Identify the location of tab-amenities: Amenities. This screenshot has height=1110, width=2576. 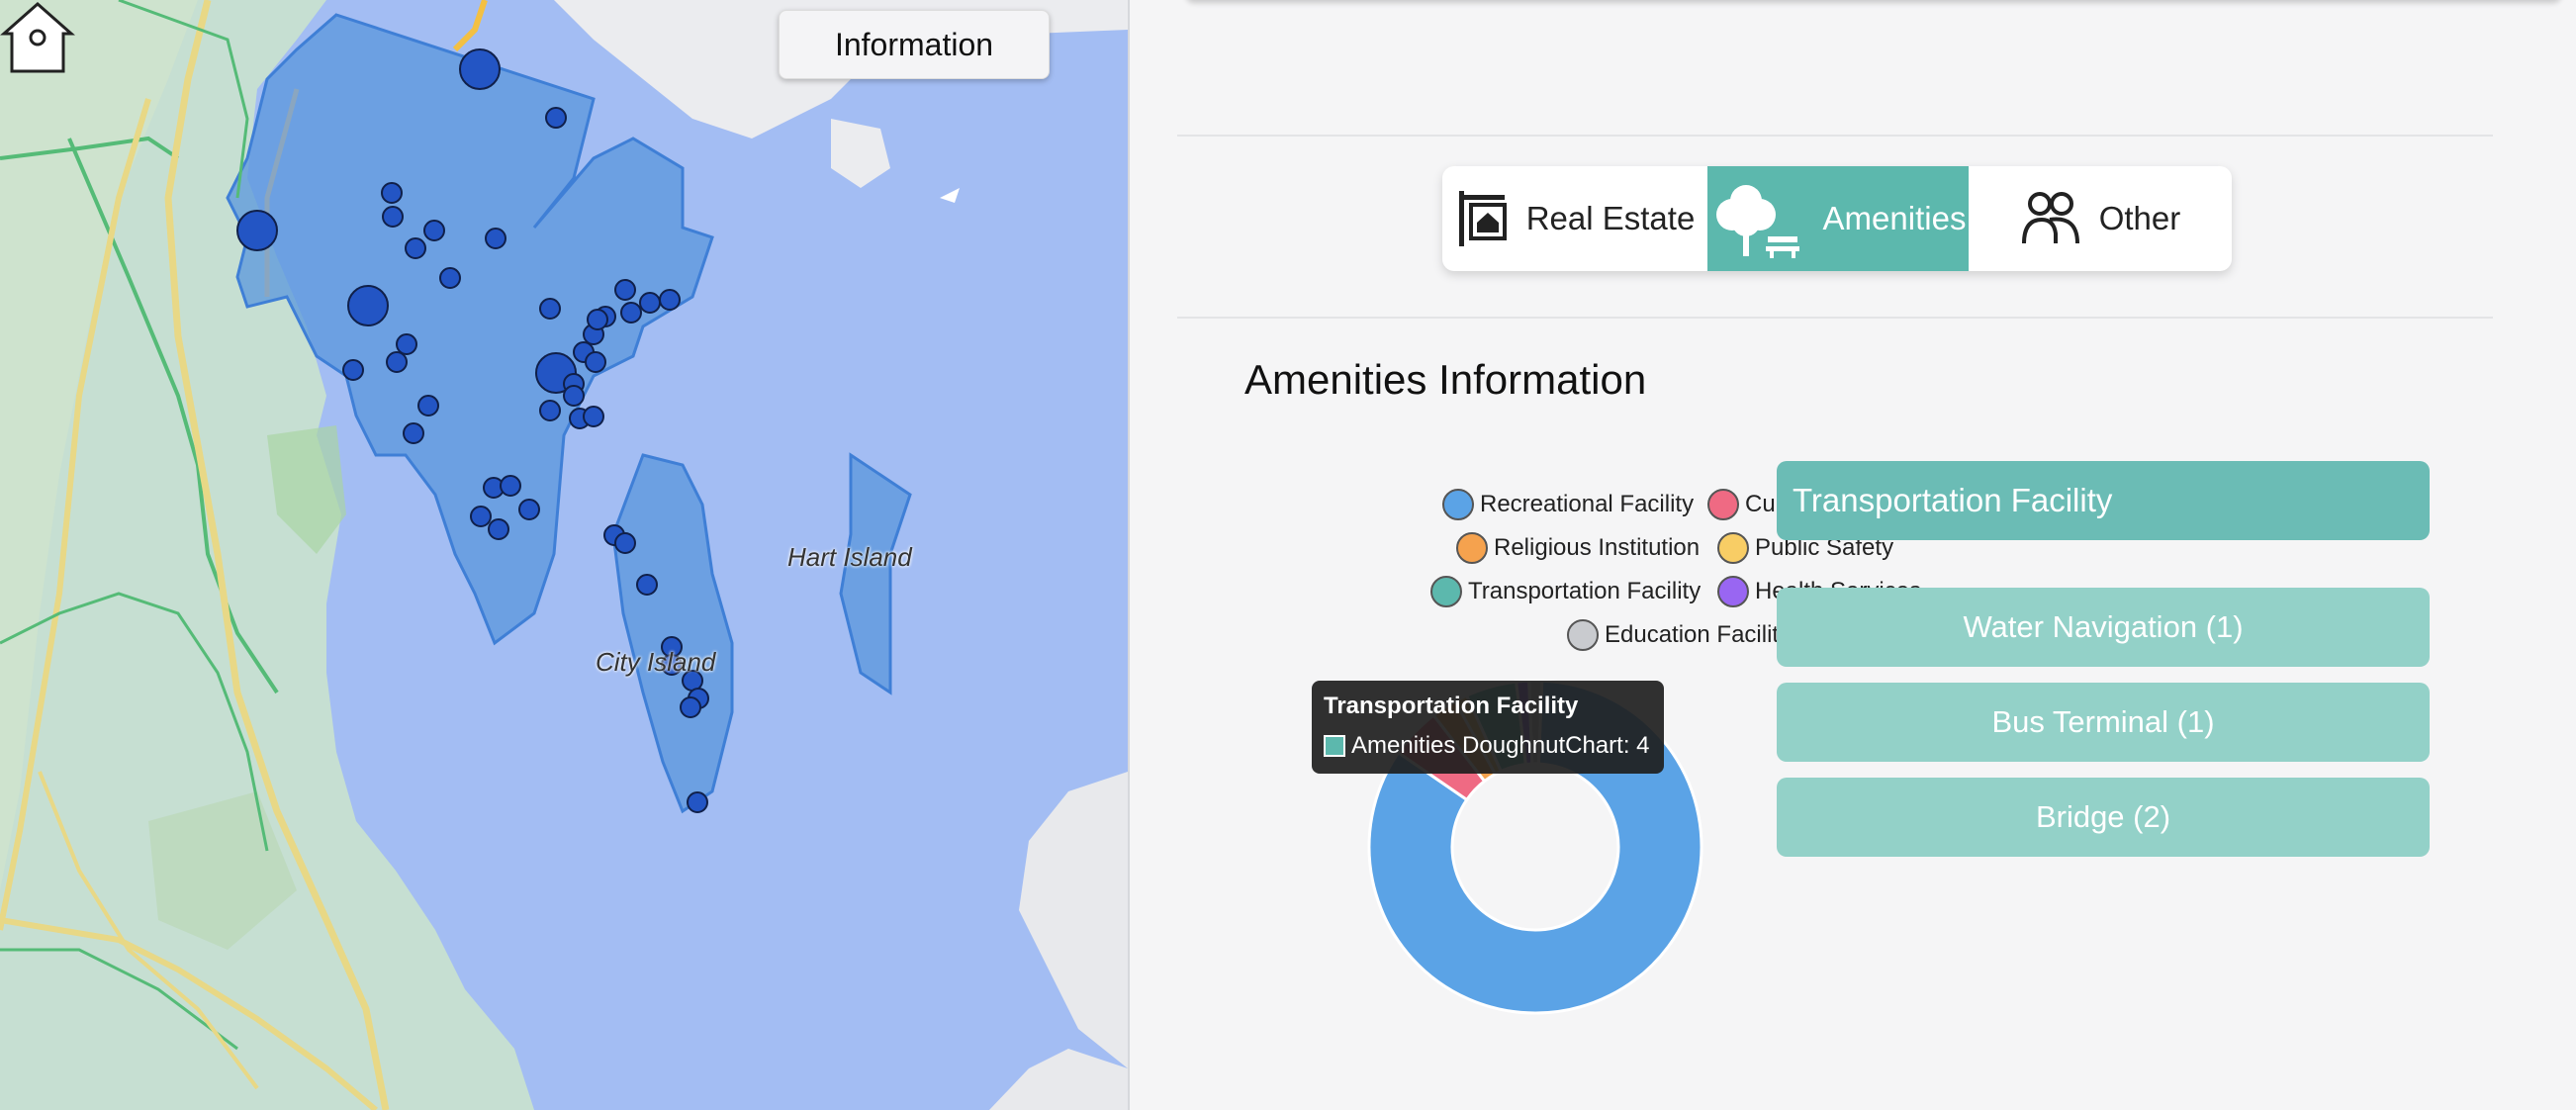
(1838, 218).